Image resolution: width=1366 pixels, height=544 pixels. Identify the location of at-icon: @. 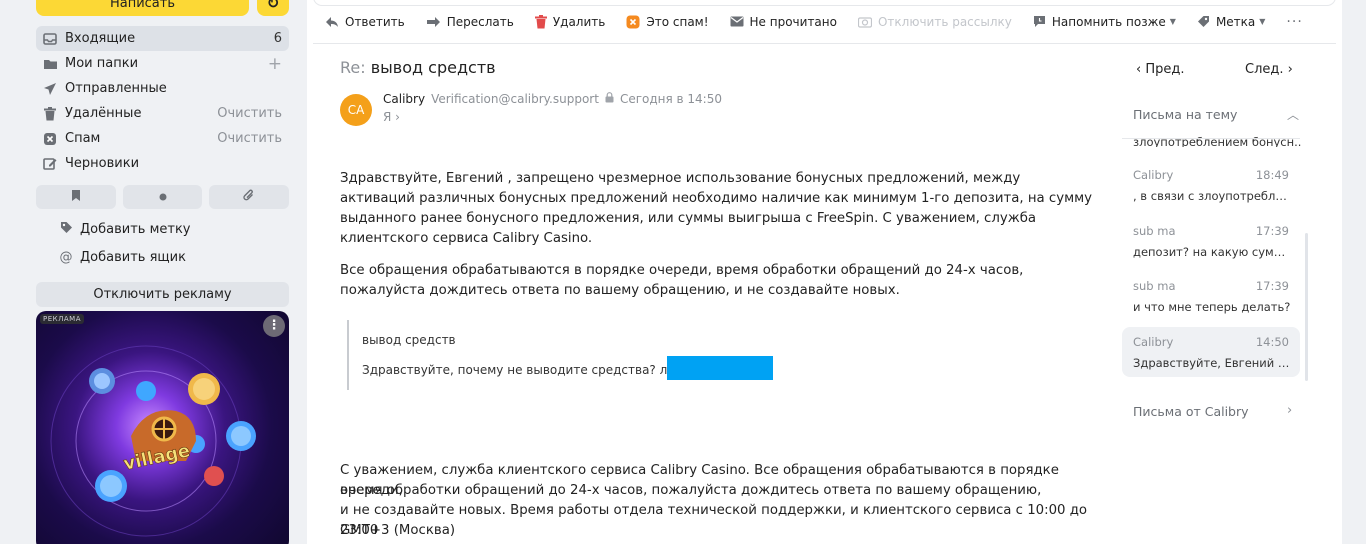
(66, 257).